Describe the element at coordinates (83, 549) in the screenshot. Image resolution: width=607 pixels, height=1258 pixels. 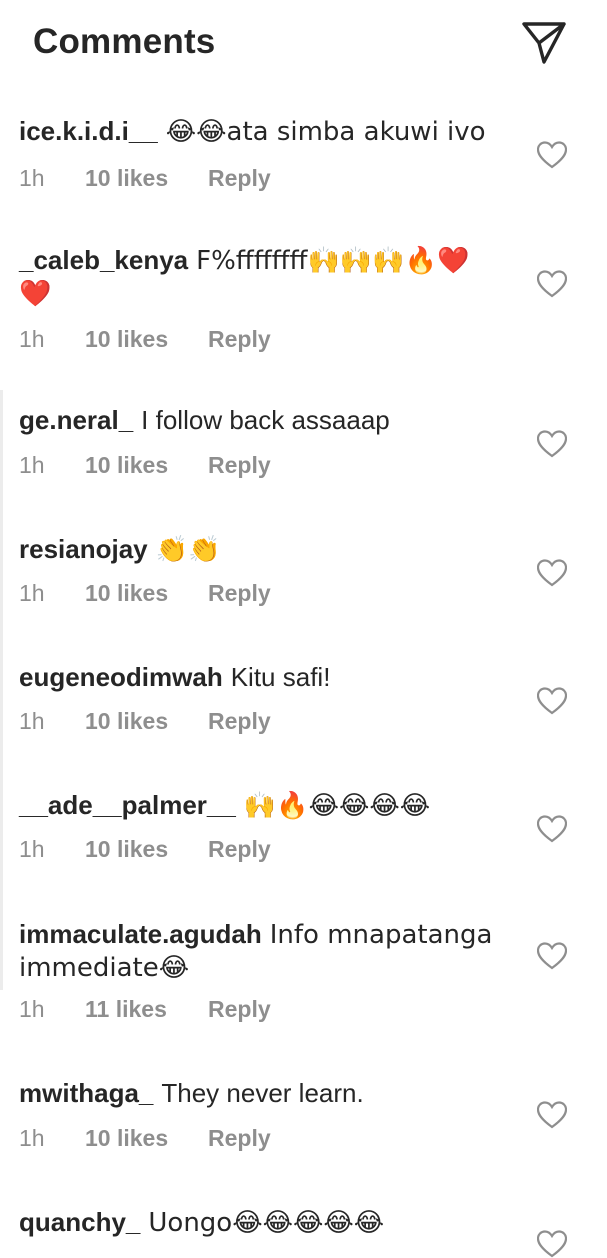
I see `comment-username: resianojay` at that location.